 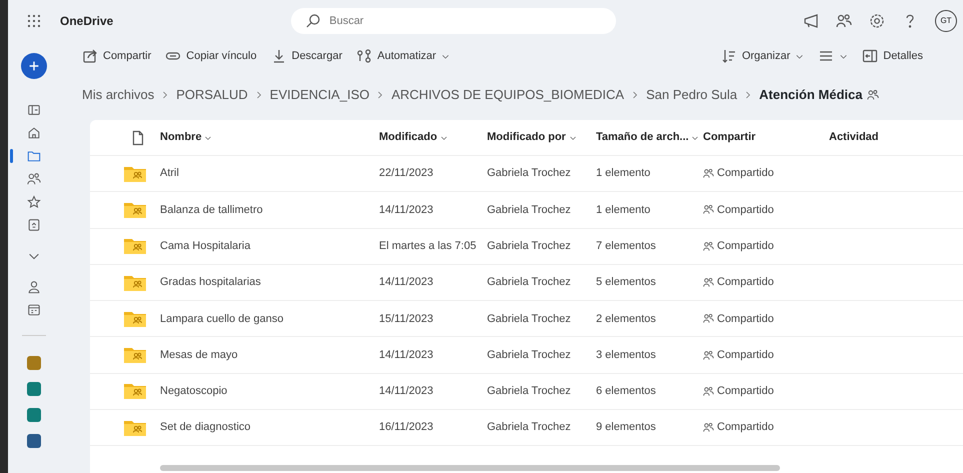 I want to click on current-folder: Atención Médica, so click(x=810, y=95).